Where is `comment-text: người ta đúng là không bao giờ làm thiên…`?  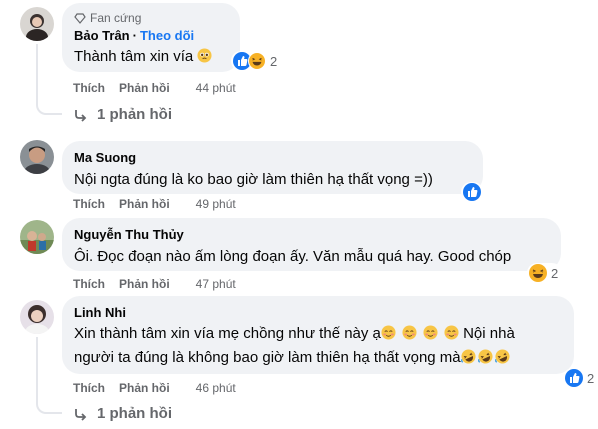 comment-text: người ta đúng là không bao giờ làm thiên… is located at coordinates (267, 357).